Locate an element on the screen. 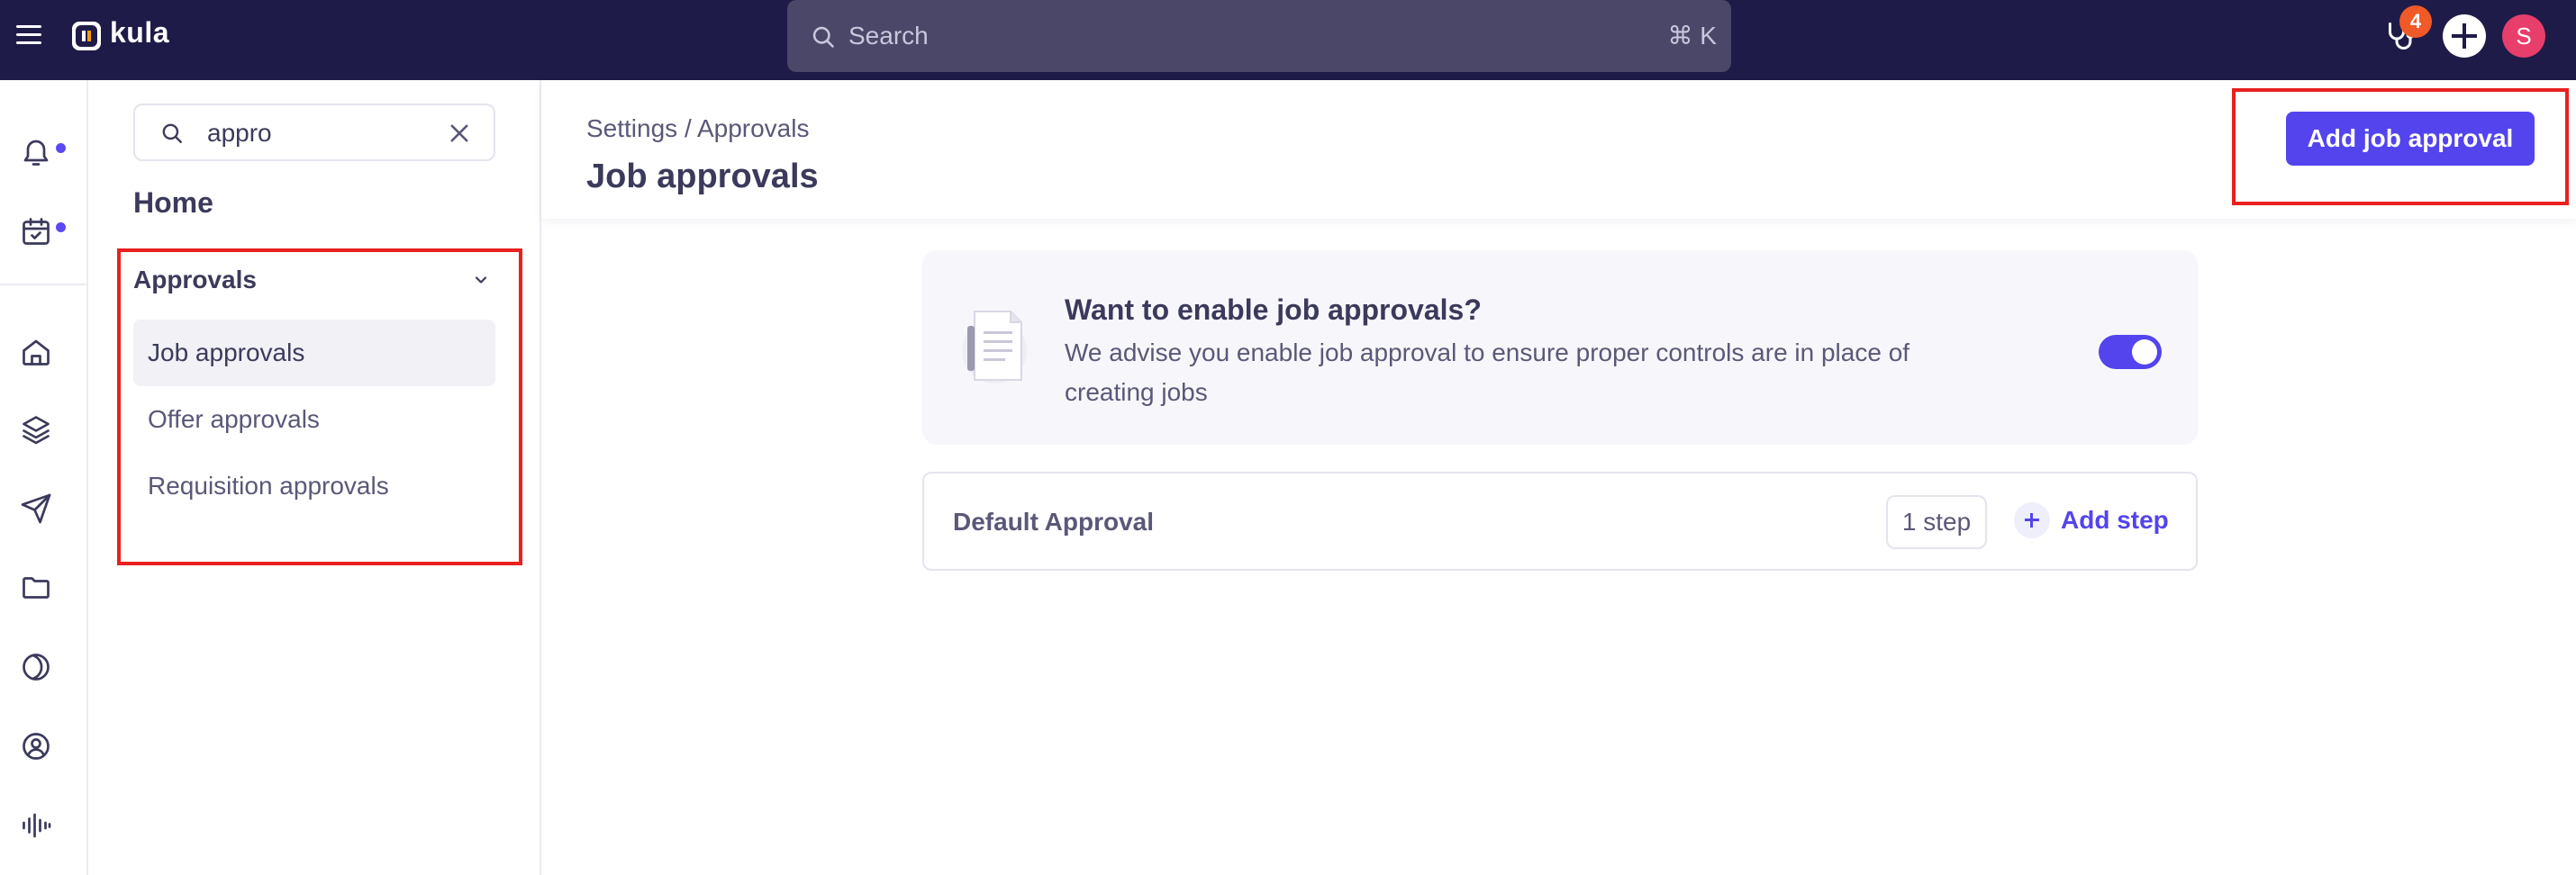 This screenshot has height=875, width=2576. top-bar: kula Search ⌘ K 4 S is located at coordinates (1288, 40).